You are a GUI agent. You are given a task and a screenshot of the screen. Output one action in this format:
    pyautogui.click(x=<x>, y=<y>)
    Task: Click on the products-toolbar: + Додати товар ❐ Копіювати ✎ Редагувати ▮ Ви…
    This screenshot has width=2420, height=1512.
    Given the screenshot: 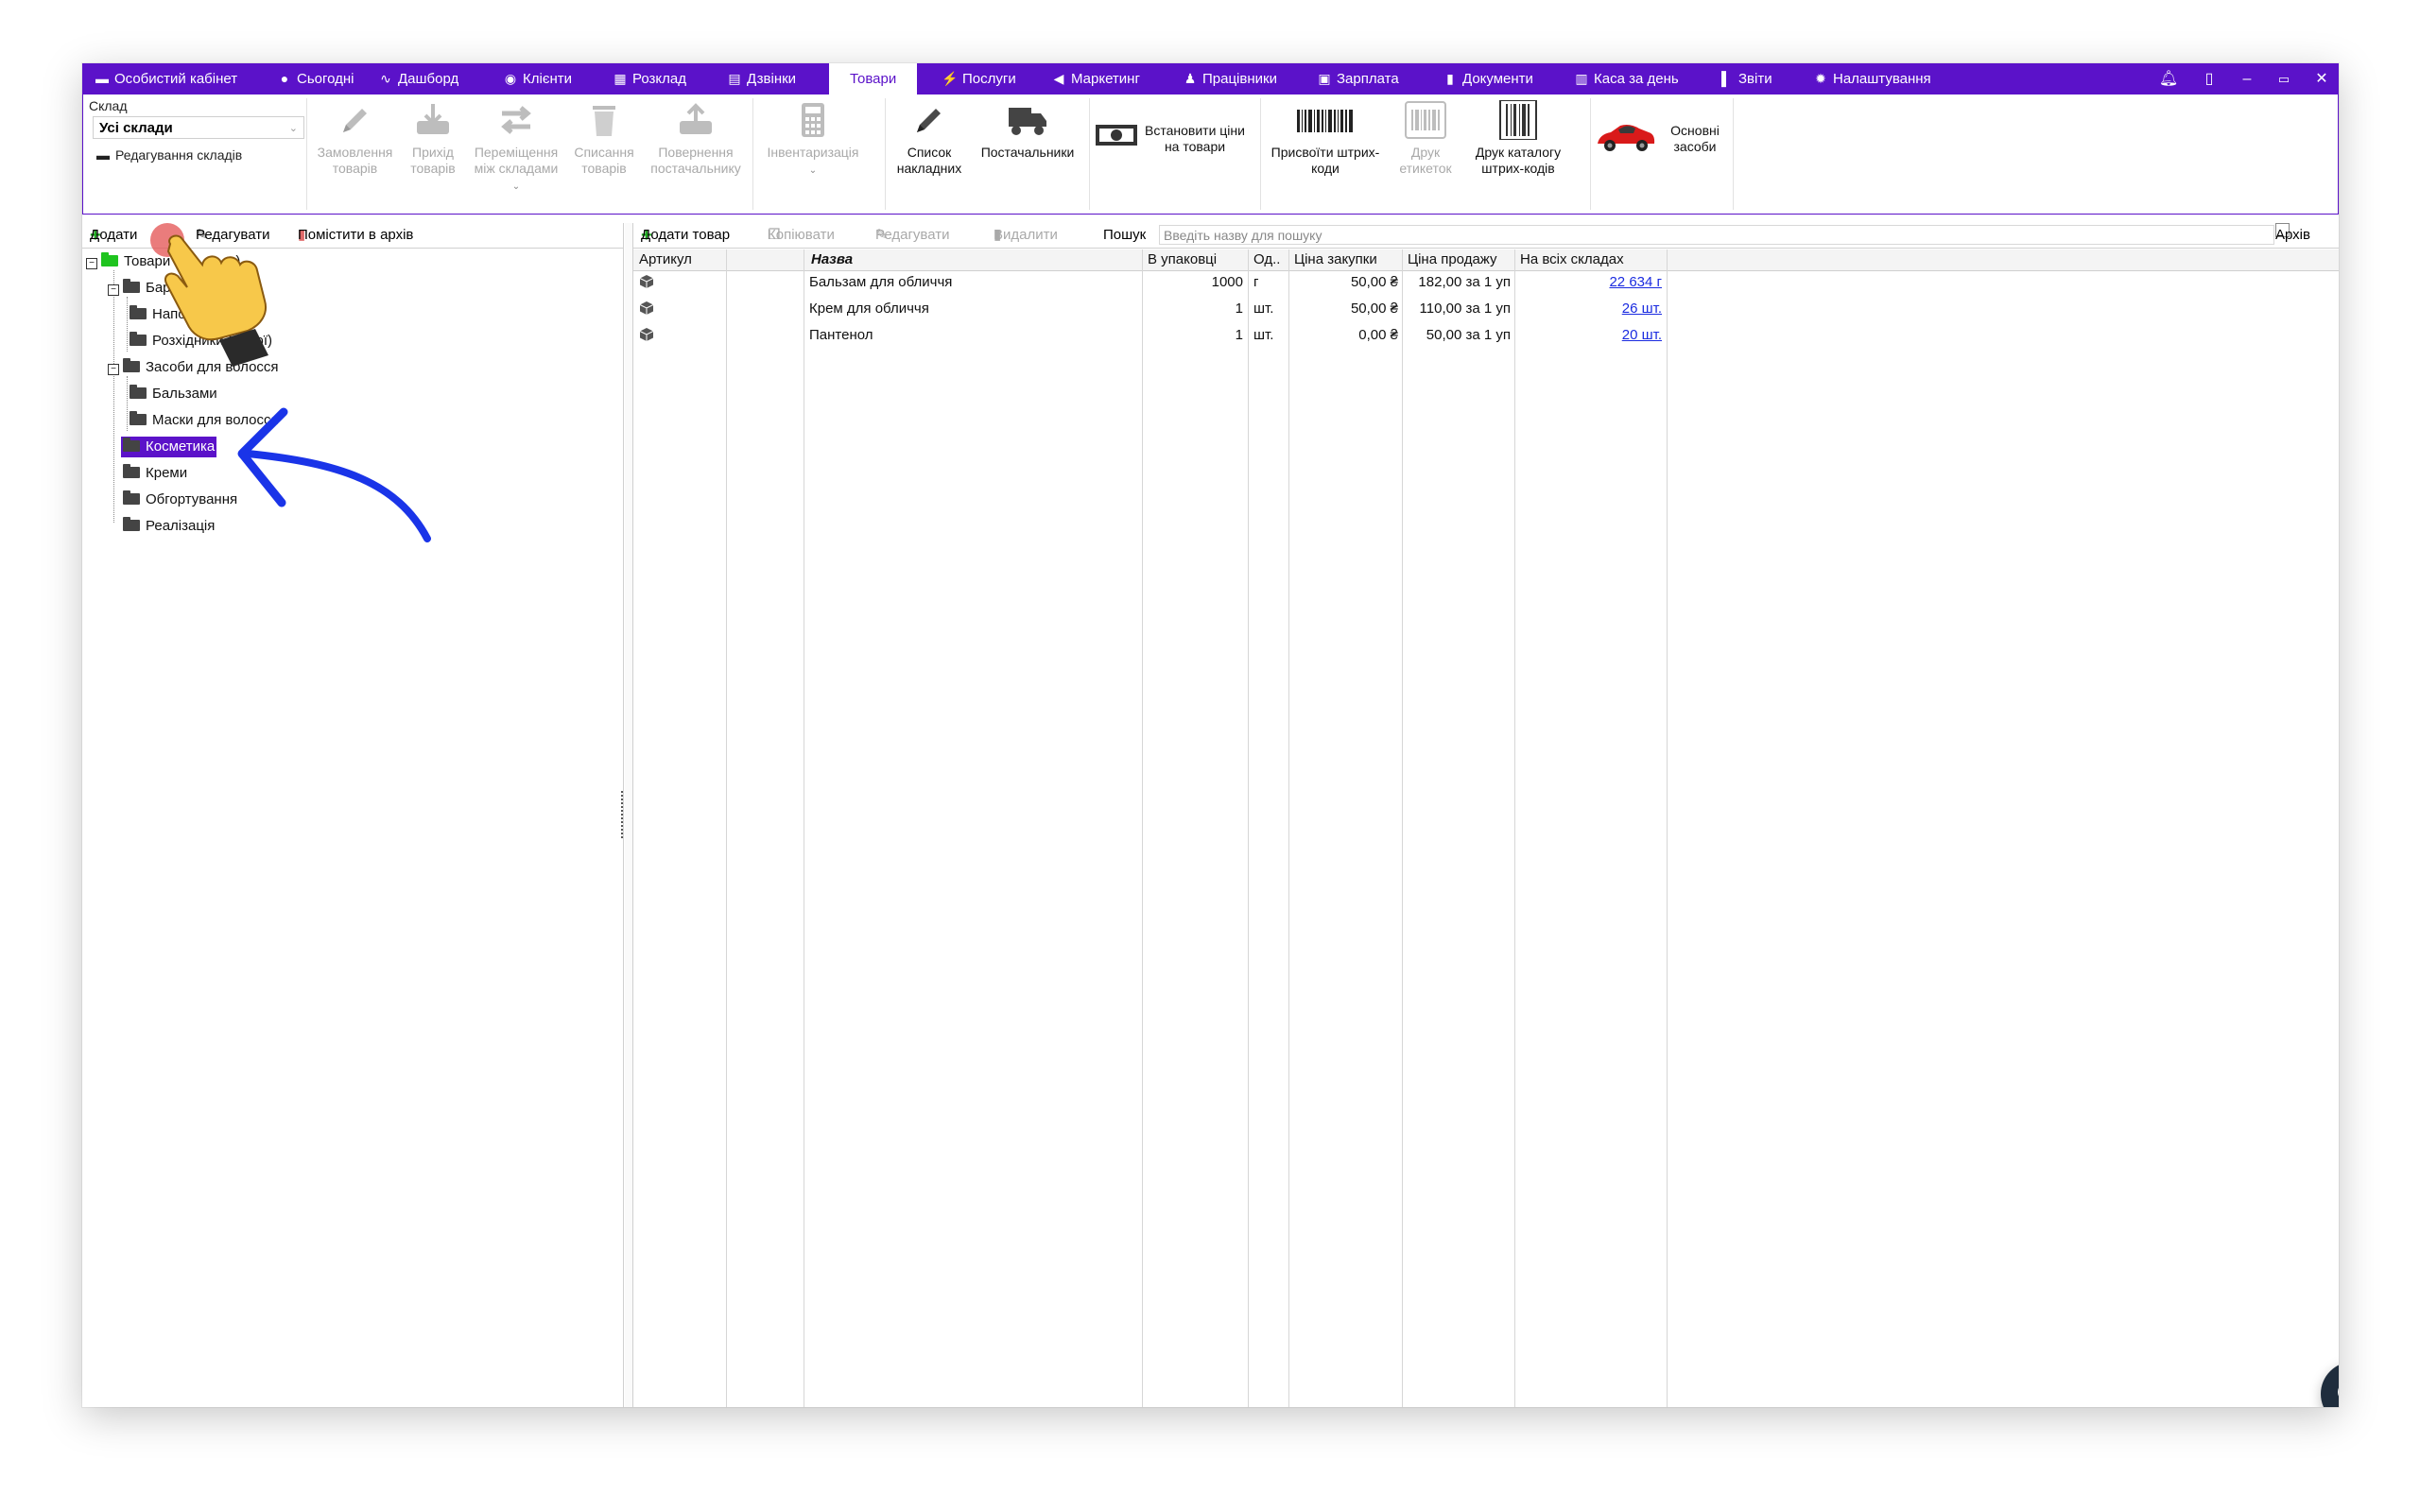 What is the action you would take?
    pyautogui.click(x=1486, y=236)
    